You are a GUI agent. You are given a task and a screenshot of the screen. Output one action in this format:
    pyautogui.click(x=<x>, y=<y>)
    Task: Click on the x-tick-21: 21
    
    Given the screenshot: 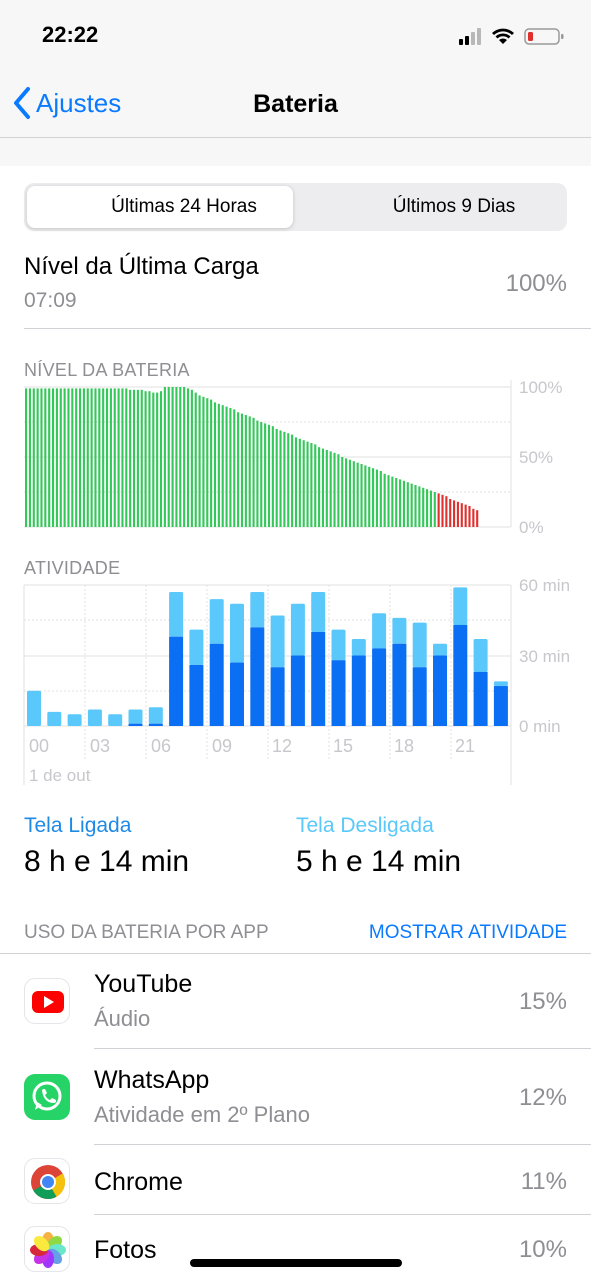 What is the action you would take?
    pyautogui.click(x=465, y=746)
    